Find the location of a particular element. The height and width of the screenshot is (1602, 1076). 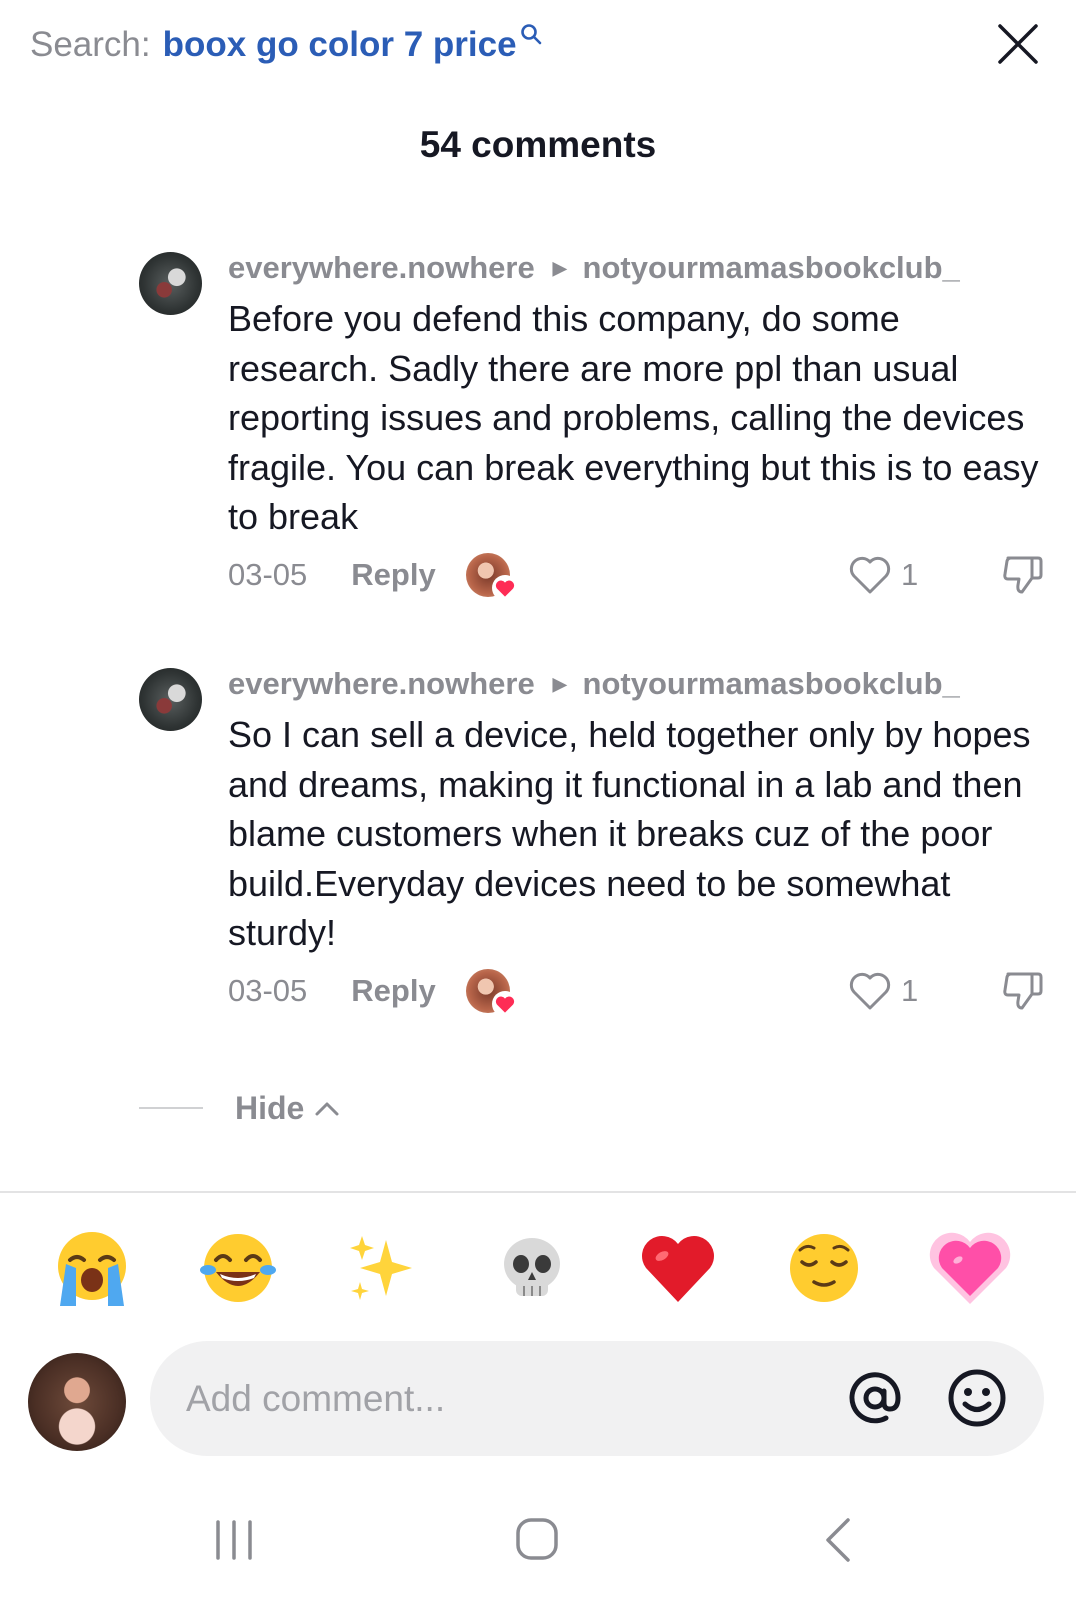

hide-replies-label: Hide is located at coordinates (269, 1108).